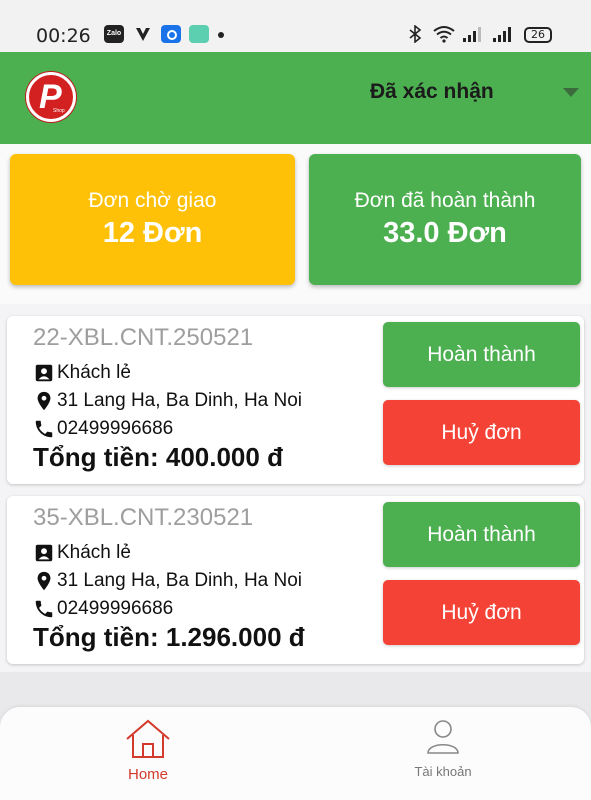 This screenshot has height=800, width=591. What do you see at coordinates (295, 753) in the screenshot?
I see `bottom-navigation: Home Tài khoản` at bounding box center [295, 753].